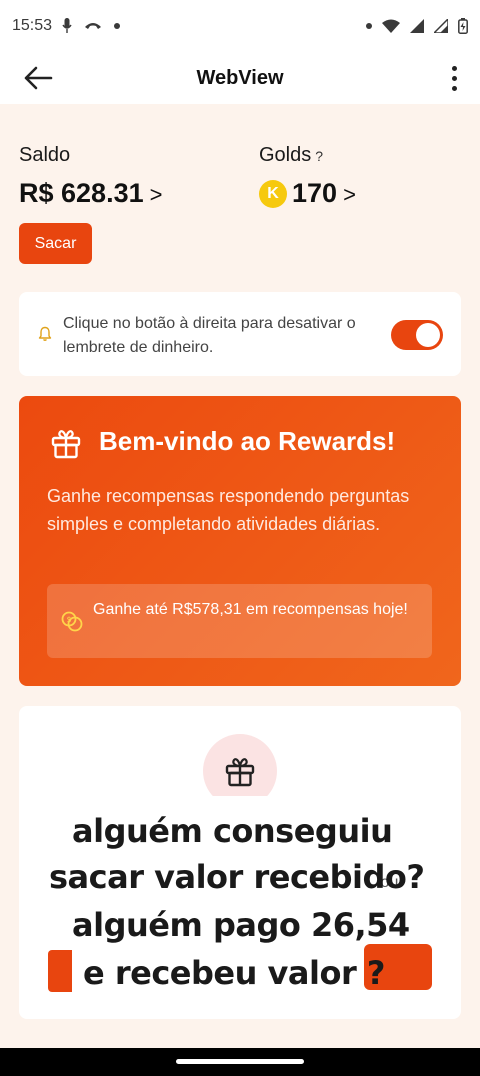  I want to click on golds-value-link: 170 >, so click(324, 193).